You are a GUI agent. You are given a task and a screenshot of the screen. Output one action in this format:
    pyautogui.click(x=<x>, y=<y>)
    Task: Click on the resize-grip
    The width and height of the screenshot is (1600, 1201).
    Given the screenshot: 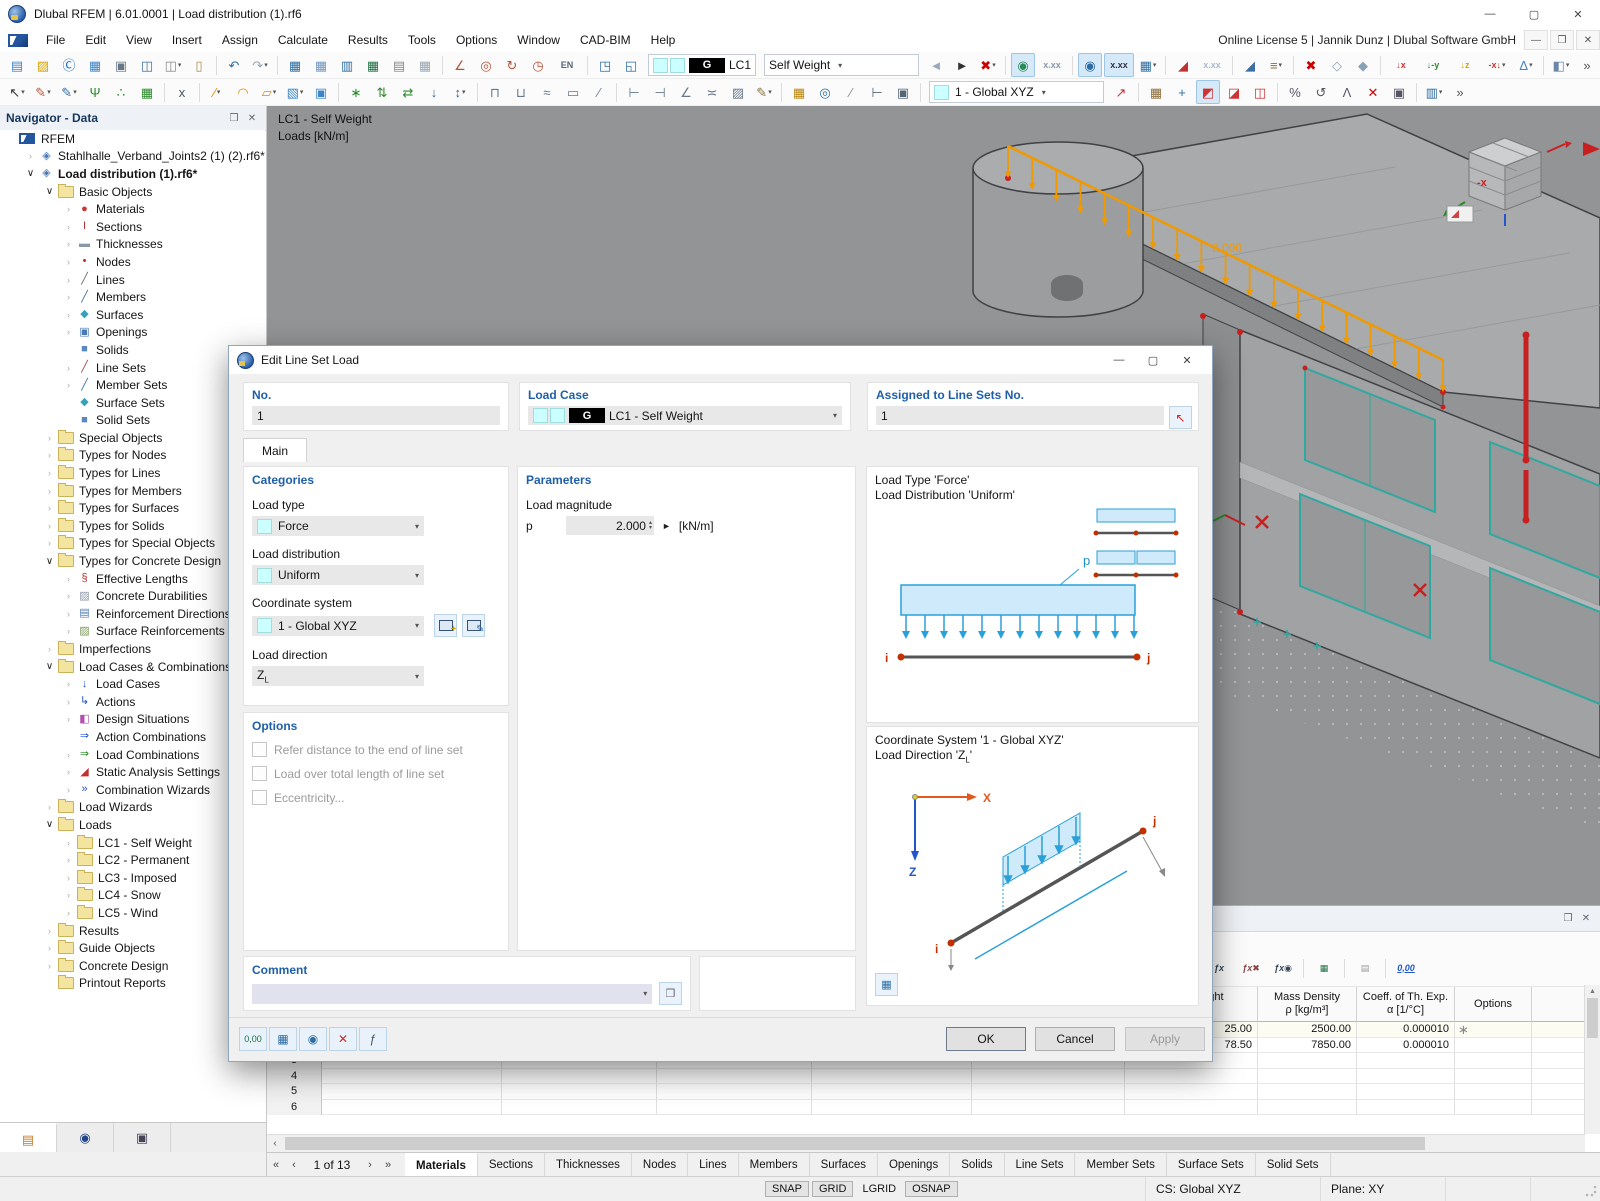 What is the action you would take?
    pyautogui.click(x=1591, y=1191)
    